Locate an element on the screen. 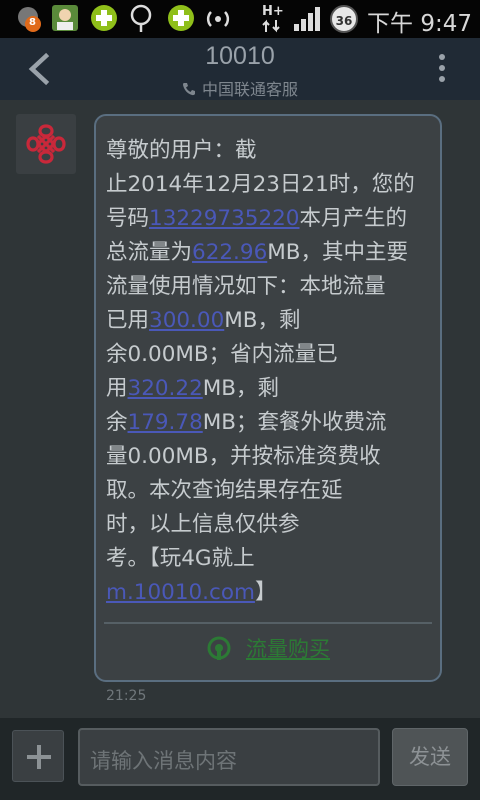 This screenshot has height=800, width=480. sender-avatar is located at coordinates (46, 144).